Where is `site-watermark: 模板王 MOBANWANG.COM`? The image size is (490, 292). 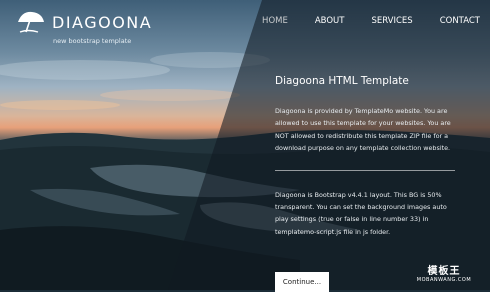 site-watermark: 模板王 MOBANWANG.COM is located at coordinates (444, 272).